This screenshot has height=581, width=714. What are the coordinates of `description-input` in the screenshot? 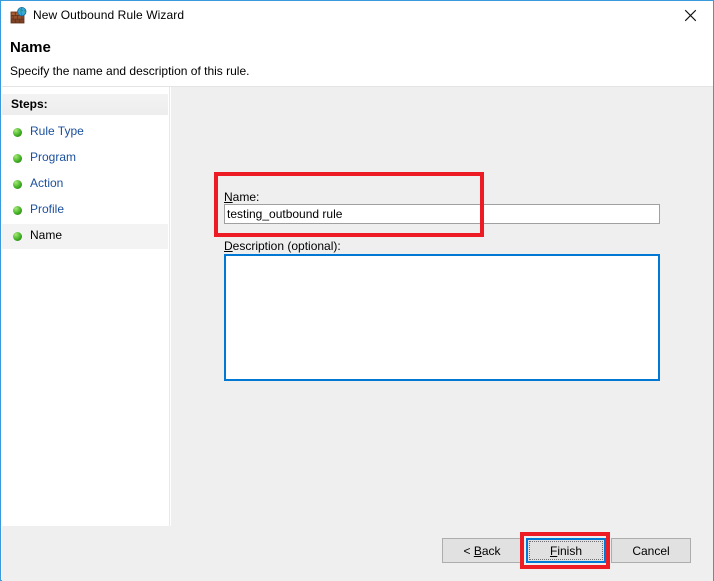 It's located at (442, 317).